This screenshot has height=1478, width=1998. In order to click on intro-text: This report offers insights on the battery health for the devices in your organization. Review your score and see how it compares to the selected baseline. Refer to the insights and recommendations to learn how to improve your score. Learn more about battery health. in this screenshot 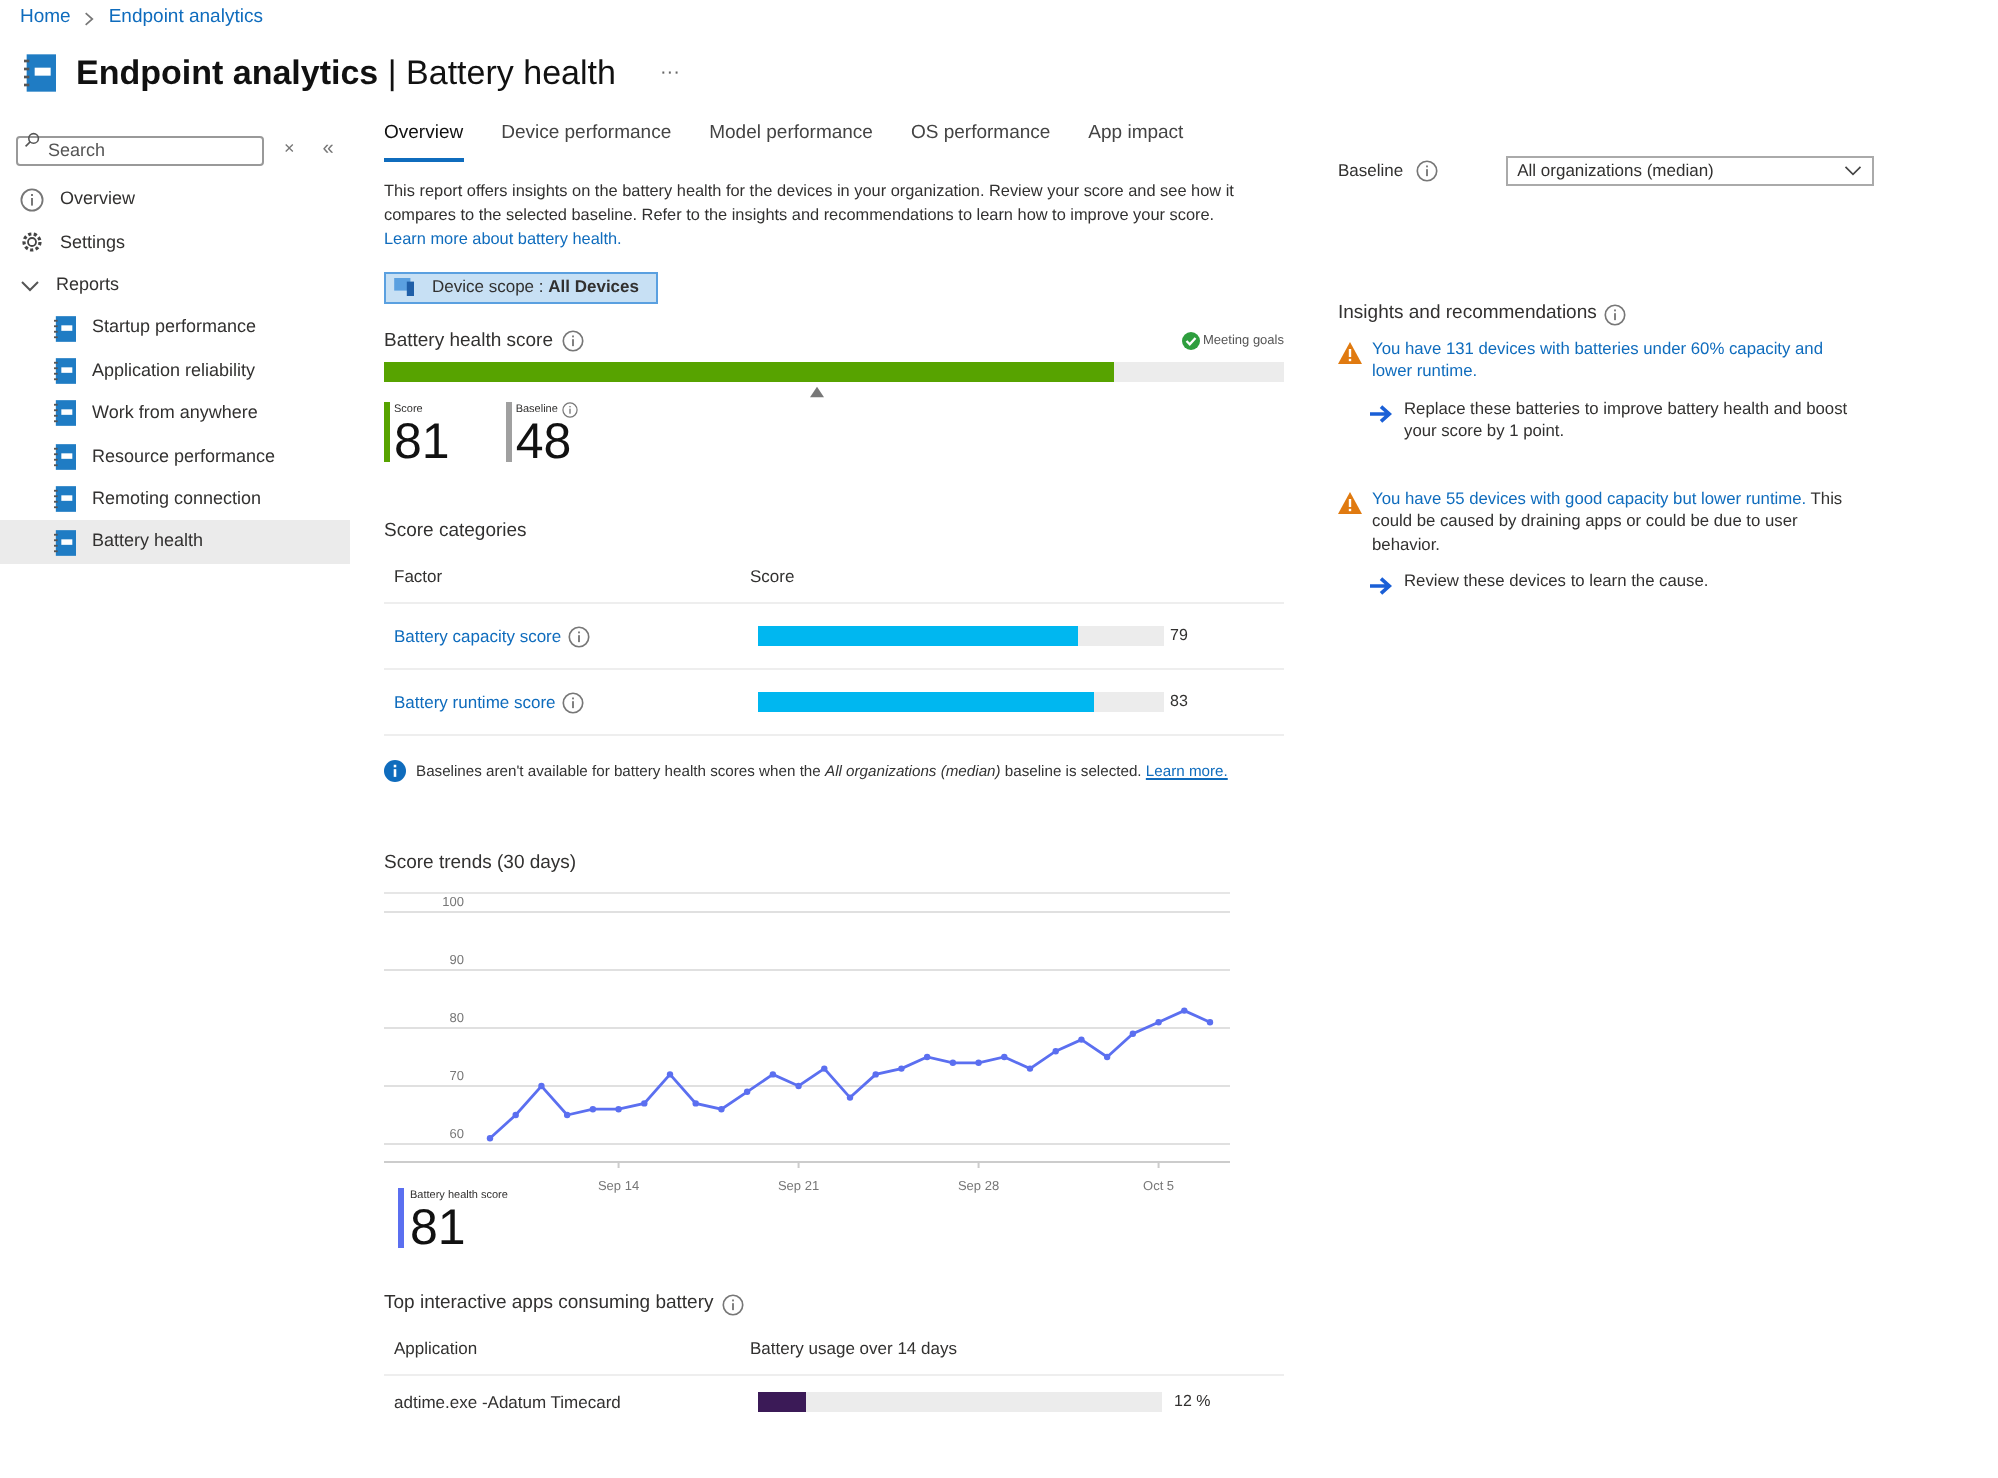, I will do `click(810, 215)`.